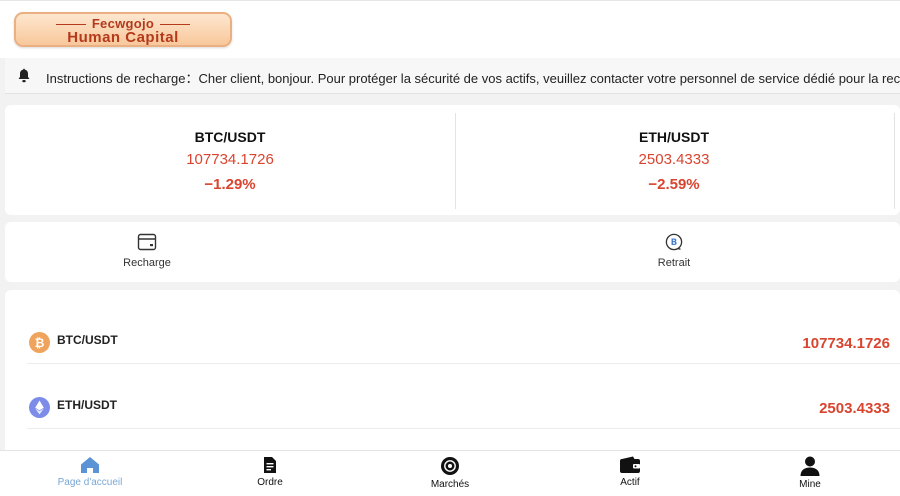  Describe the element at coordinates (39, 407) in the screenshot. I see `ethereum-icon` at that location.